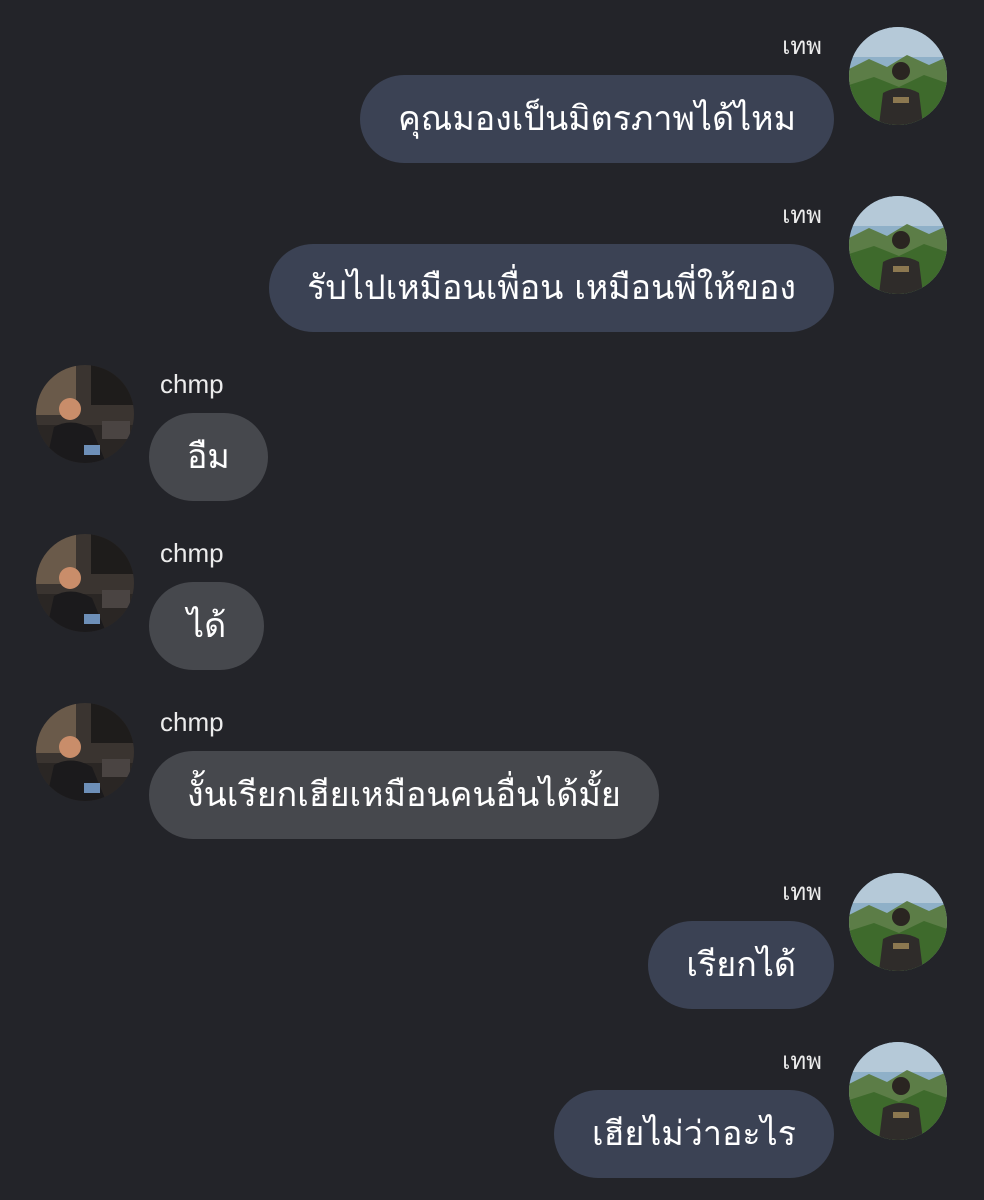 The image size is (984, 1200). I want to click on message-bubble: เรียกได้, so click(741, 965).